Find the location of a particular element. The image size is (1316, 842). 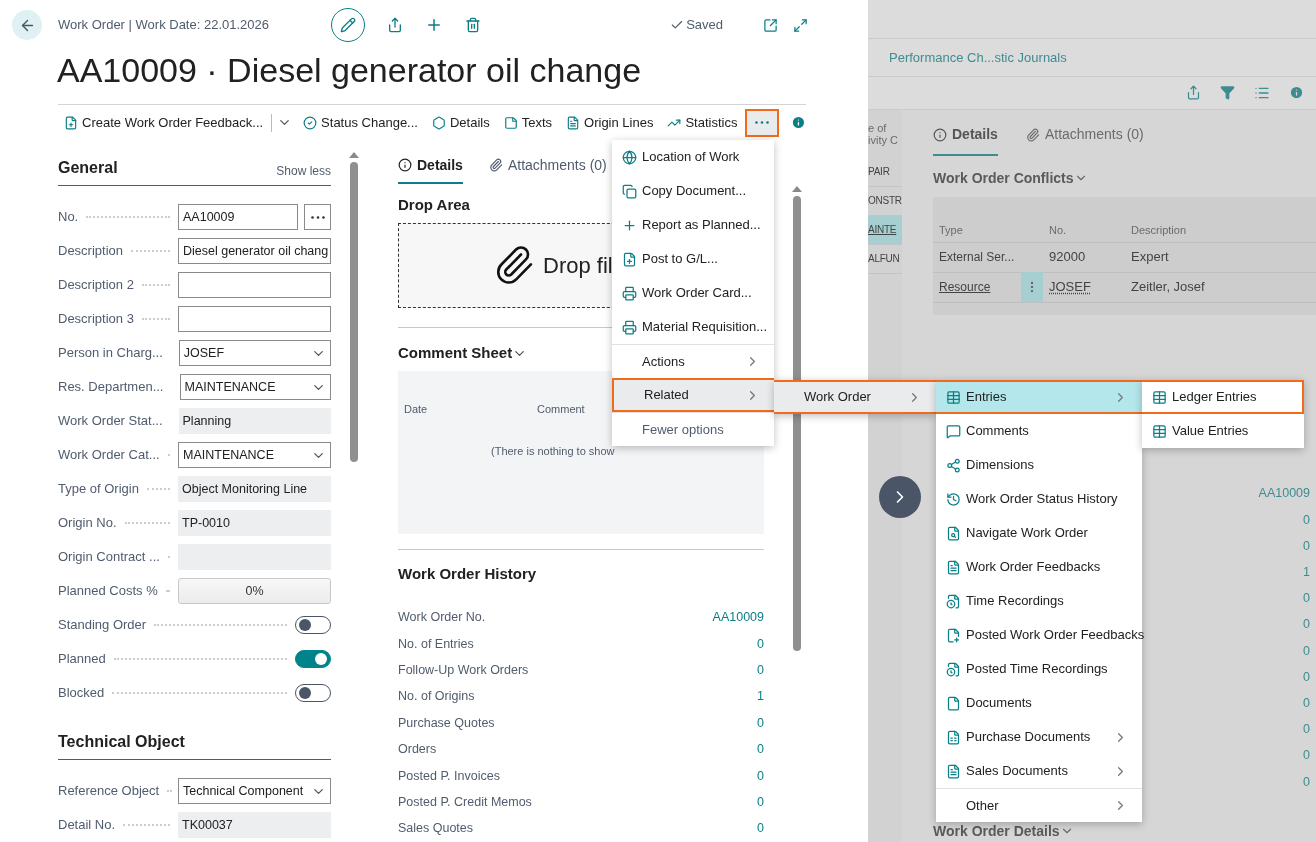

history-label: No. of Origins is located at coordinates (436, 697).